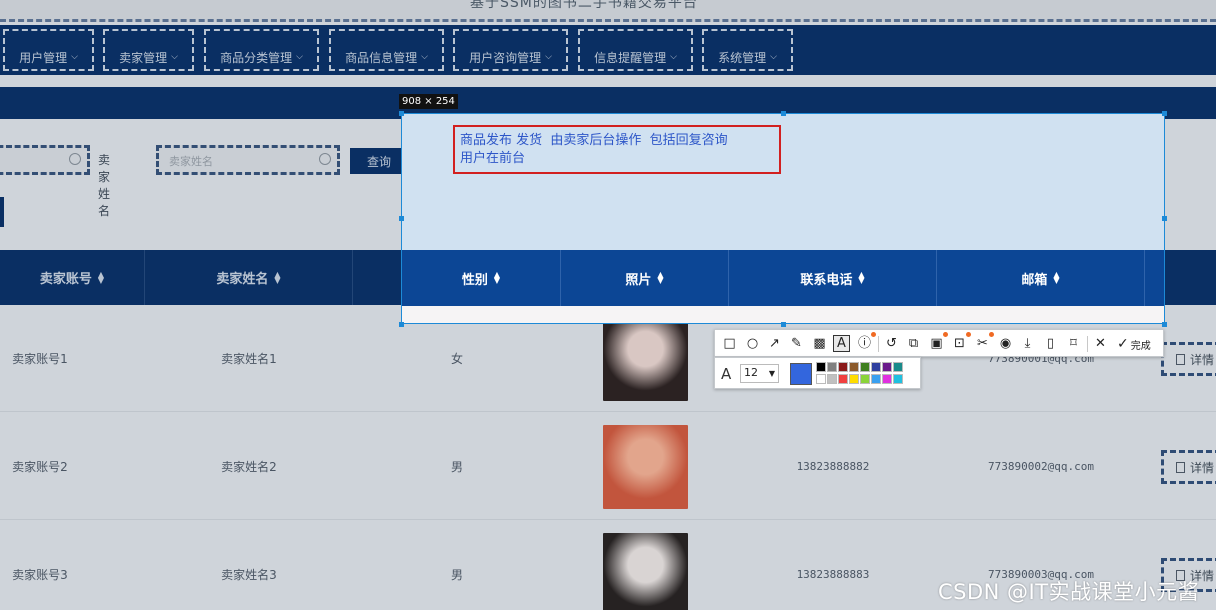 Image resolution: width=1216 pixels, height=610 pixels. I want to click on app-title: 基于SSM的图书二手书籍交易平台, so click(584, 5).